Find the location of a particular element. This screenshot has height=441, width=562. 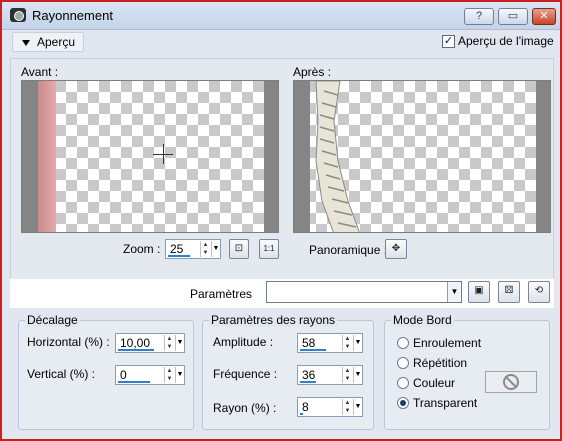

presets-row: Paramètres ▼ ▣ ⚄ ⟲ is located at coordinates (282, 293).